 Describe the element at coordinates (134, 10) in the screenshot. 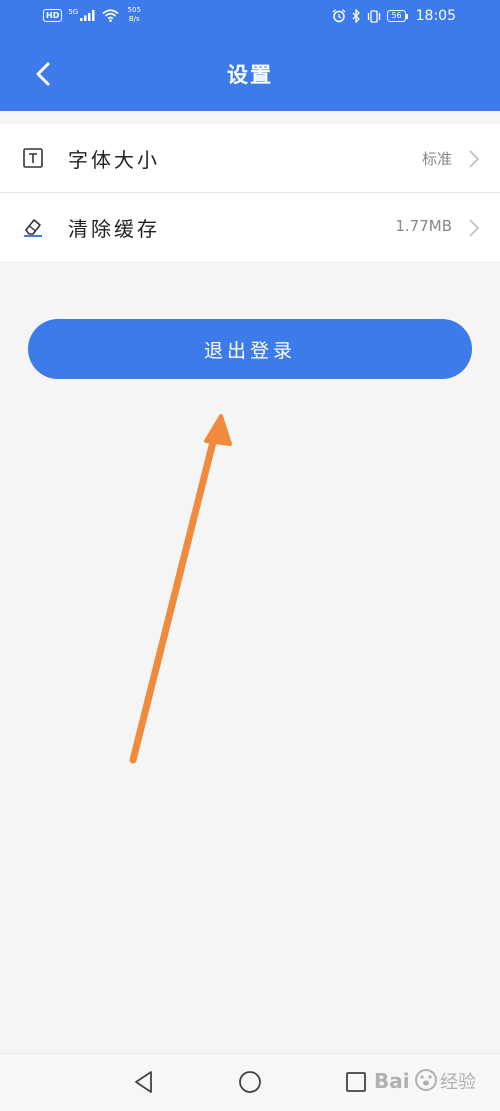

I see `network-speed-value: 505` at that location.